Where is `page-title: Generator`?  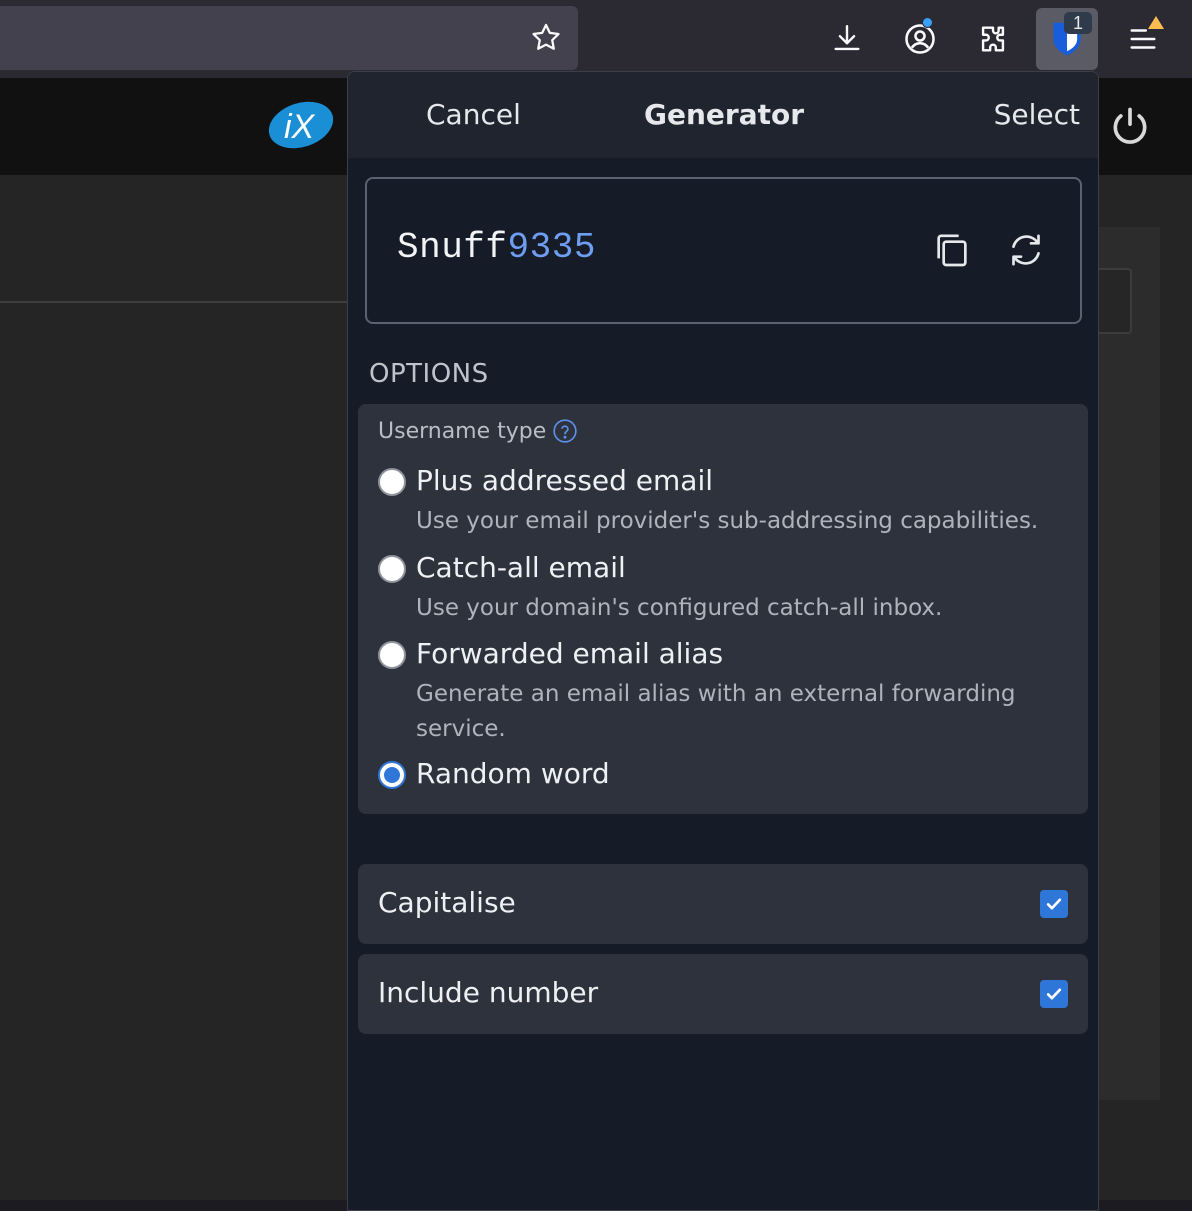
page-title: Generator is located at coordinates (724, 114).